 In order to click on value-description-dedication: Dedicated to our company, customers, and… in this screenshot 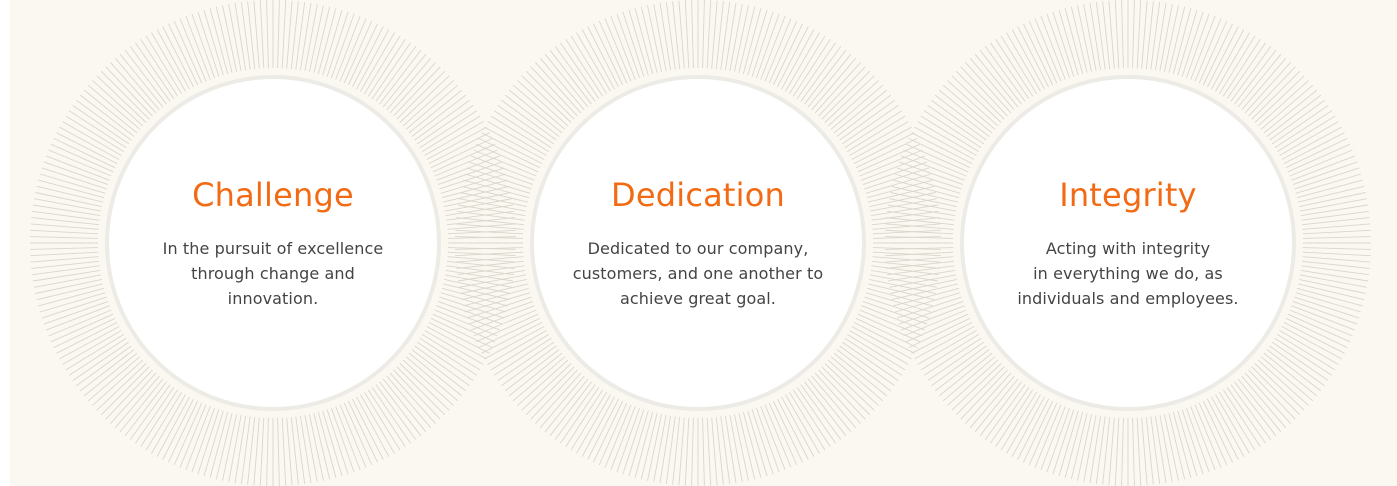, I will do `click(698, 273)`.